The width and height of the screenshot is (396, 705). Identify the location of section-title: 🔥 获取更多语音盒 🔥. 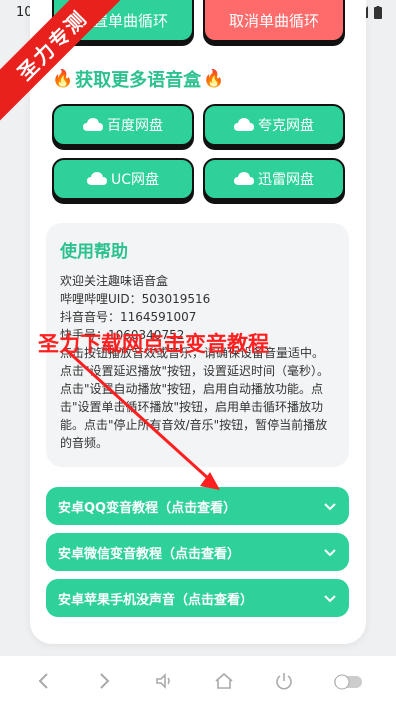
(138, 79).